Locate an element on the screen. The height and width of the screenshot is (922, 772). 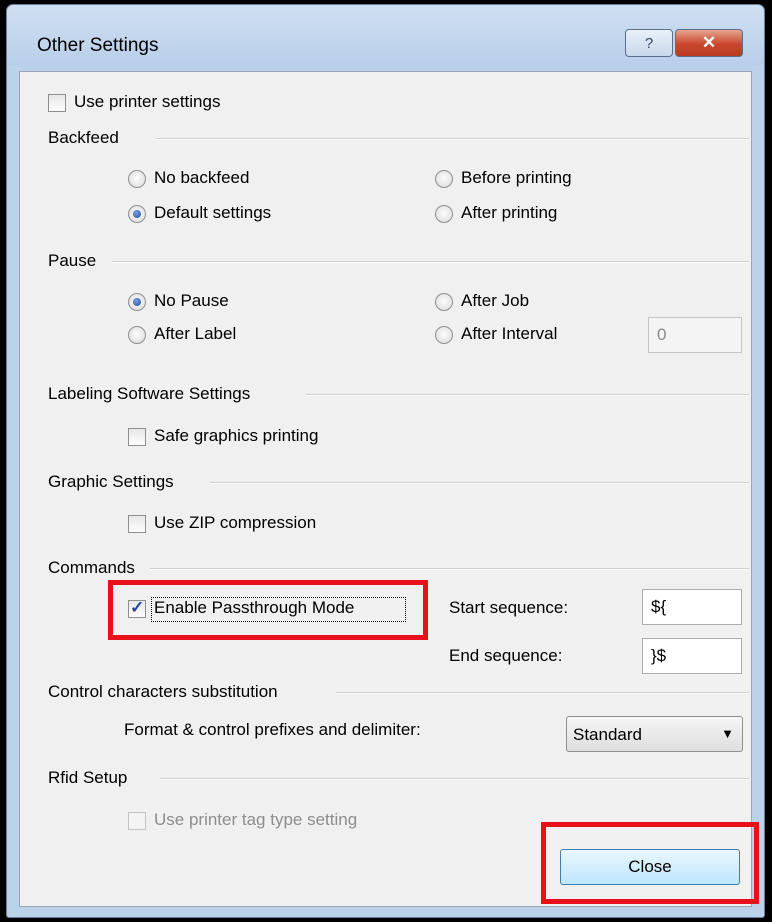
use-printer-settings-checkbox is located at coordinates (57, 103).